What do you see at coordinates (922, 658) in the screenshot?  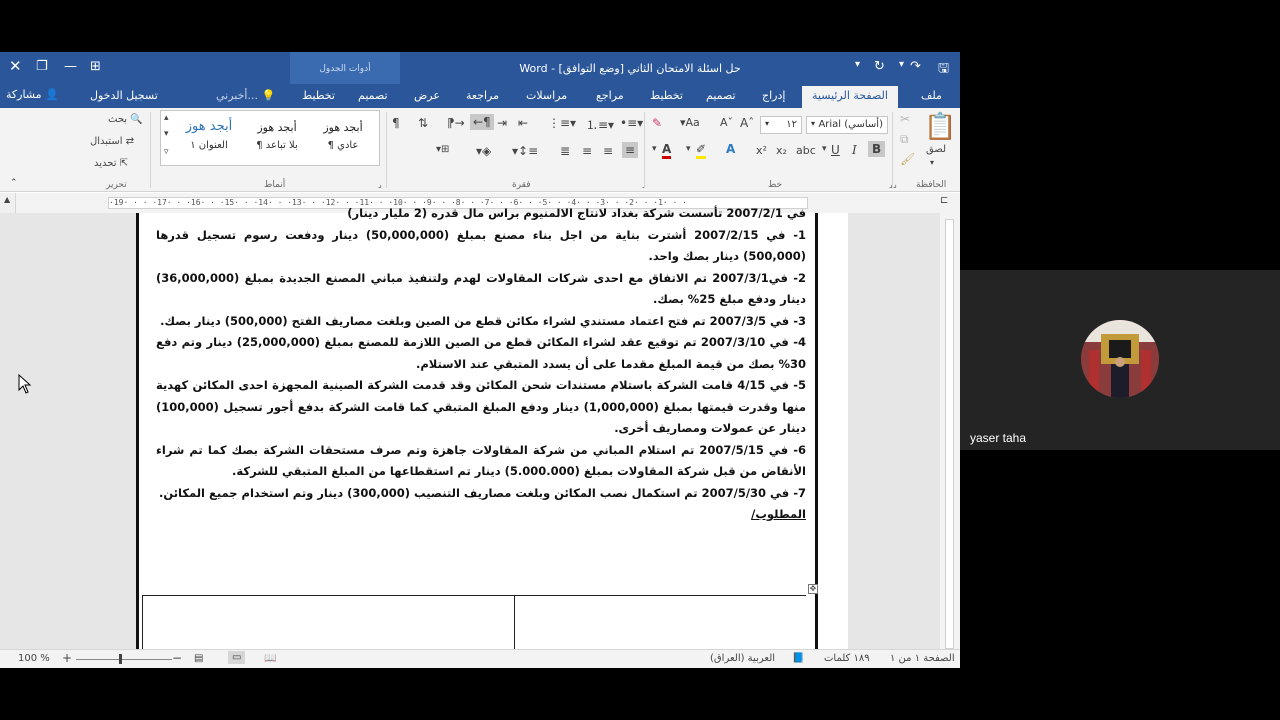 I see `page-count: الصفحة ١ من ١` at bounding box center [922, 658].